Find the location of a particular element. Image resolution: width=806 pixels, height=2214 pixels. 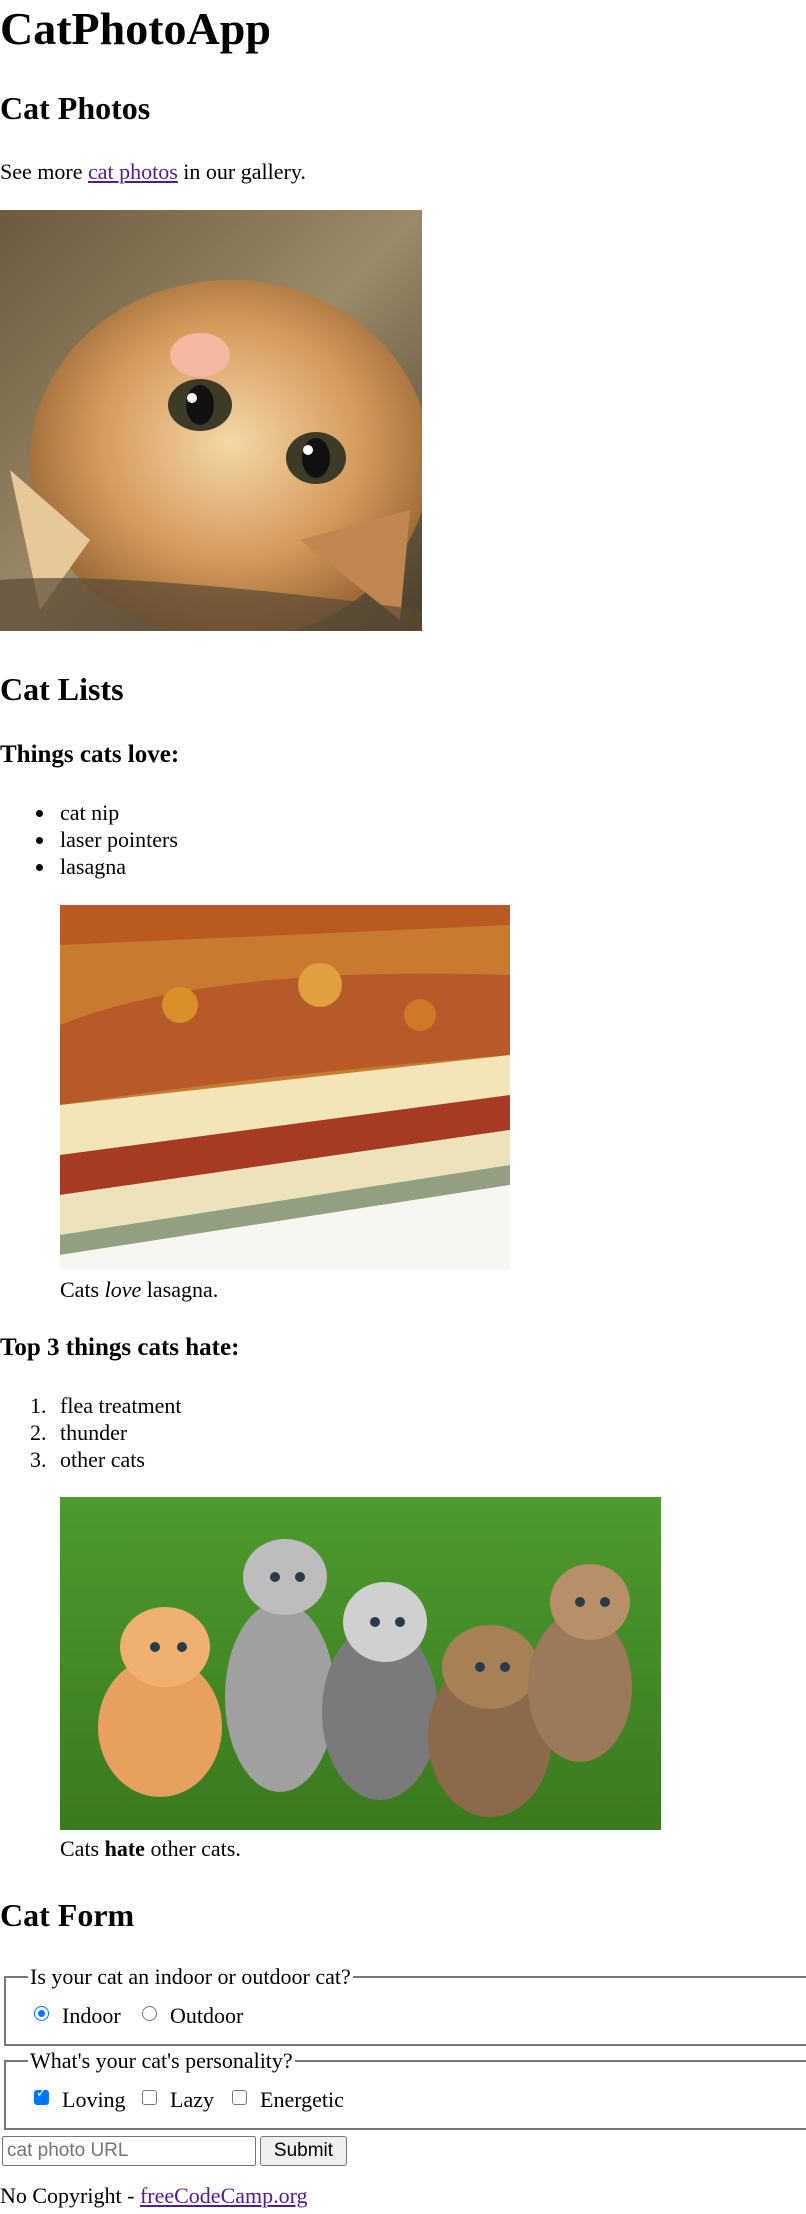

love-caption: Cats love lasagna. is located at coordinates (139, 1290).